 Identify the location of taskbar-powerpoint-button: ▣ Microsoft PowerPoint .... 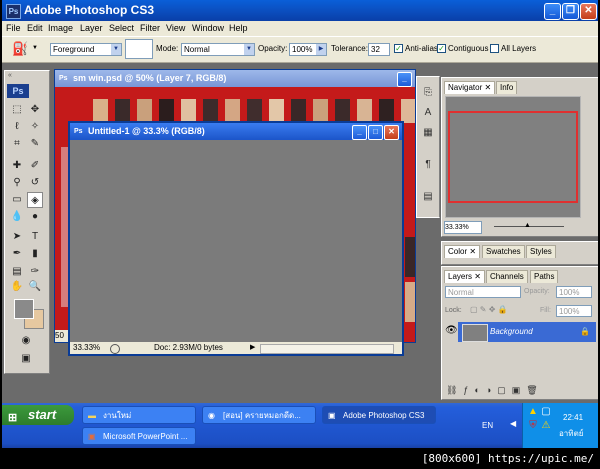
(139, 436).